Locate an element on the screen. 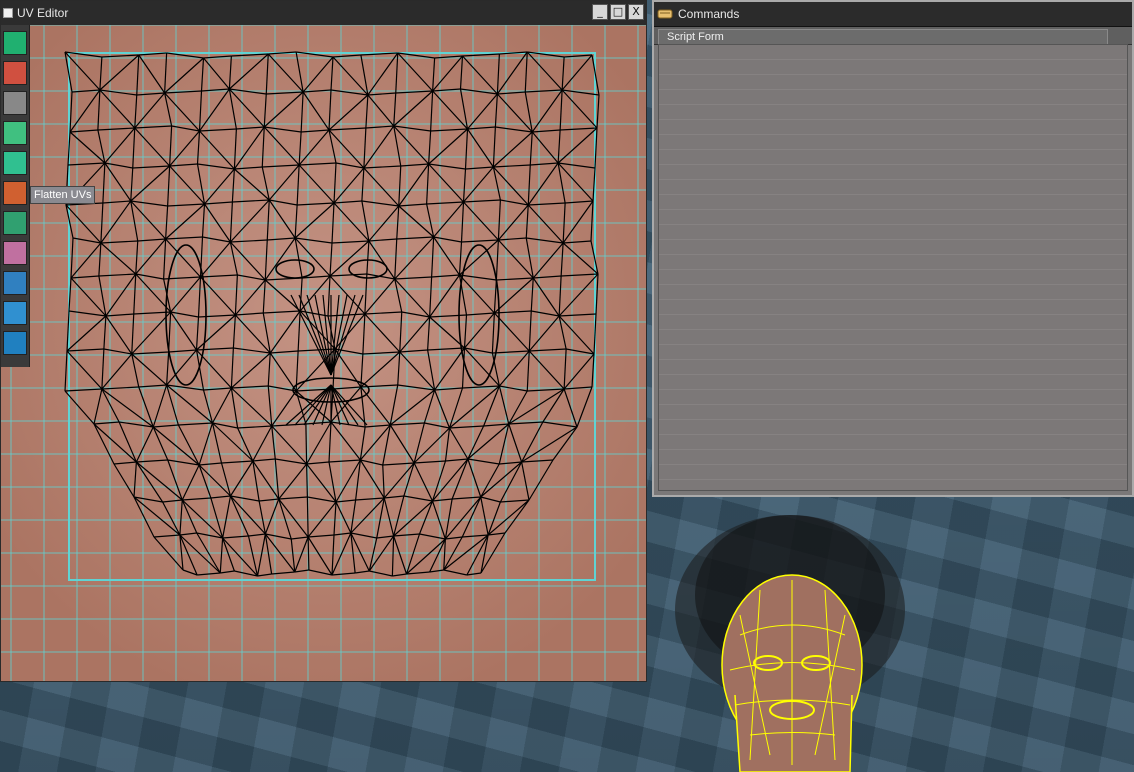 The height and width of the screenshot is (772, 1134). window-menu-icon is located at coordinates (8, 13).